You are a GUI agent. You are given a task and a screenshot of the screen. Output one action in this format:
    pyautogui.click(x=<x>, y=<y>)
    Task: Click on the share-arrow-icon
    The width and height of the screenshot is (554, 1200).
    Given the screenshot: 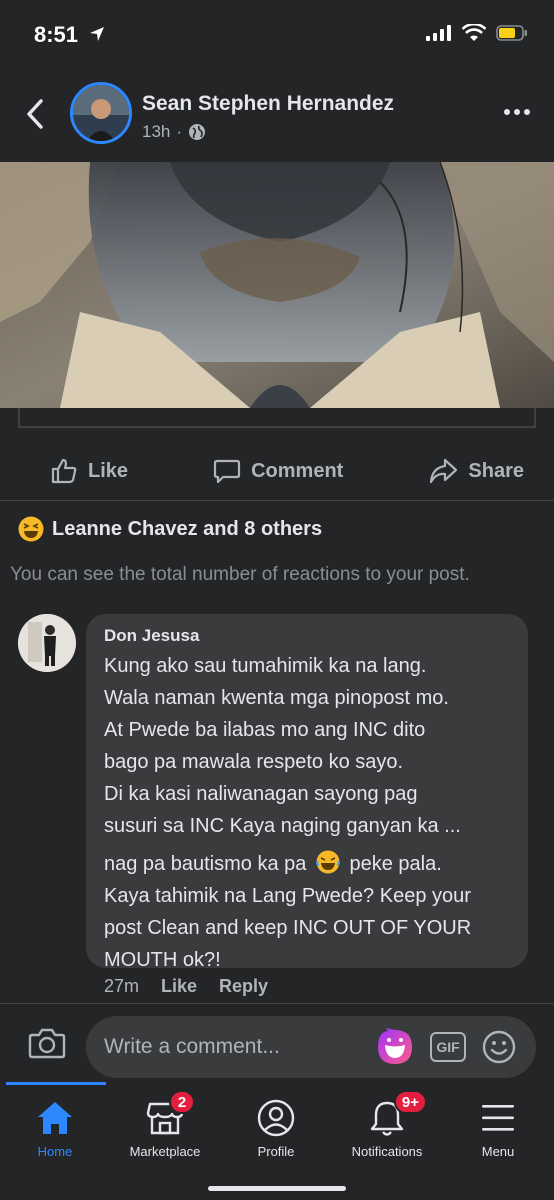 What is the action you would take?
    pyautogui.click(x=444, y=471)
    